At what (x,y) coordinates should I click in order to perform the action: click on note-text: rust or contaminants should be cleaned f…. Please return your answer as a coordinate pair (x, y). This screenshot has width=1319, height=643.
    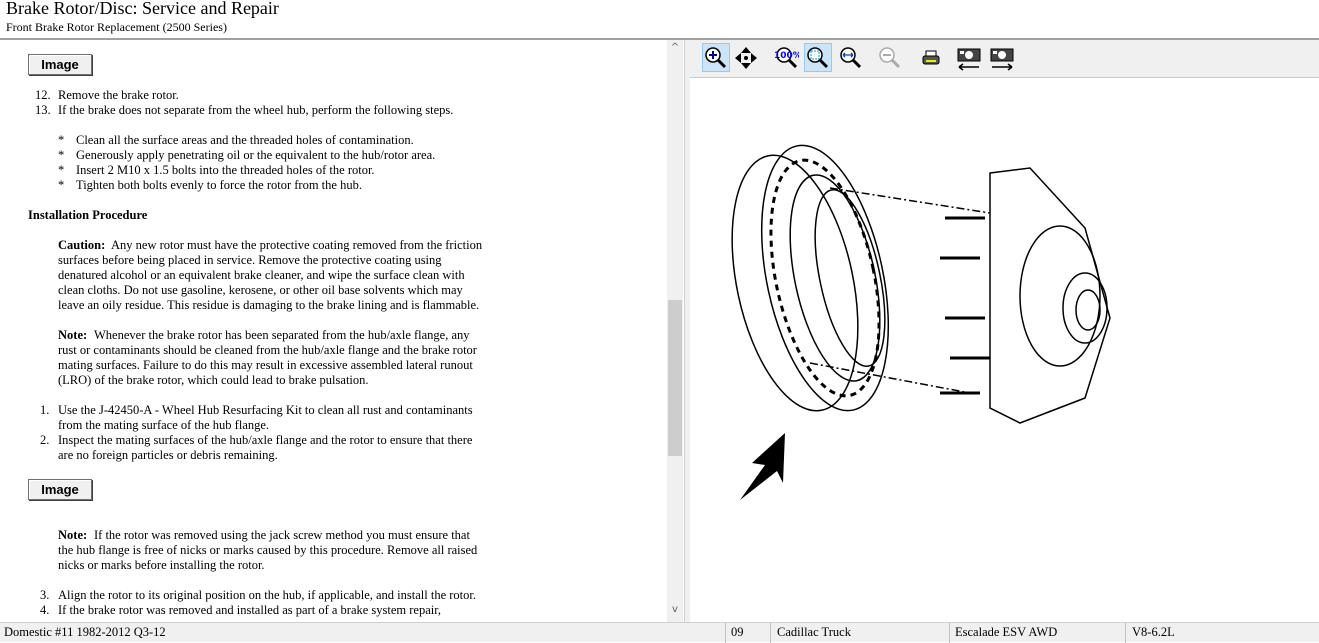
    Looking at the image, I should click on (267, 350).